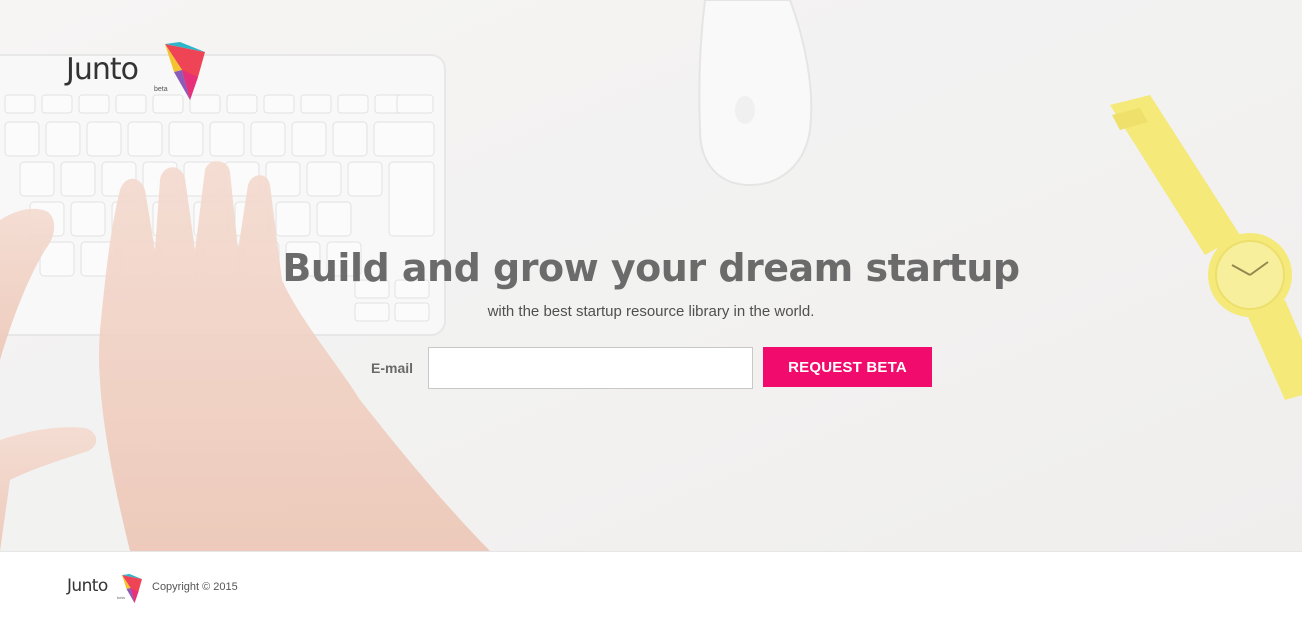  What do you see at coordinates (87, 586) in the screenshot?
I see `footer-logo-wordmark: Junto` at bounding box center [87, 586].